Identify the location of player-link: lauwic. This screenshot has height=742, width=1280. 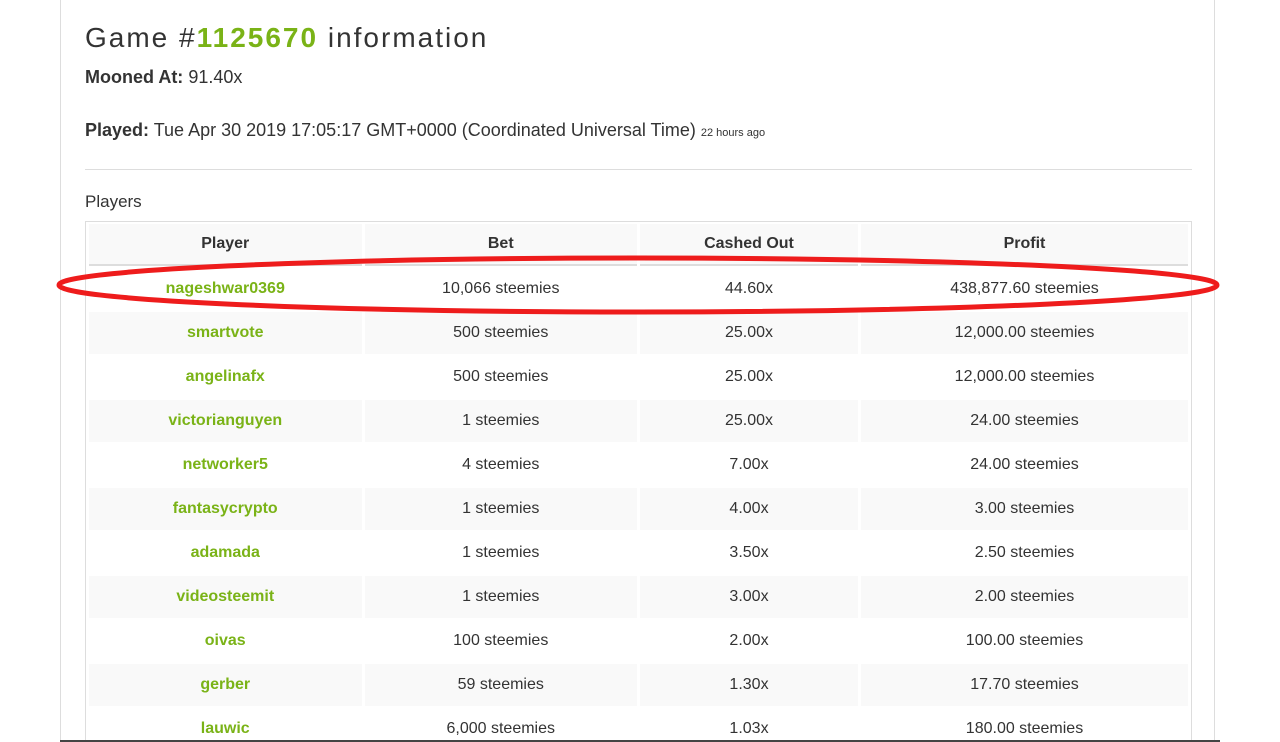
(225, 728).